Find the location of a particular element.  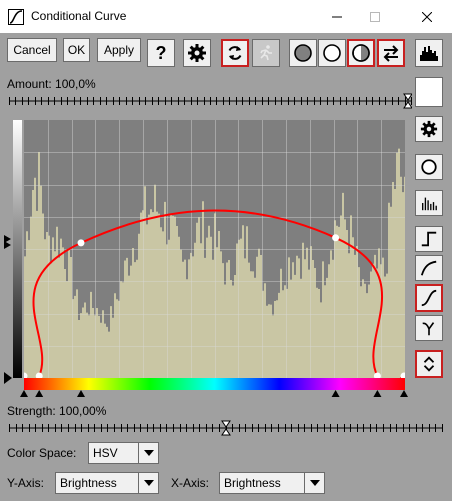

mode-both-button is located at coordinates (361, 53).